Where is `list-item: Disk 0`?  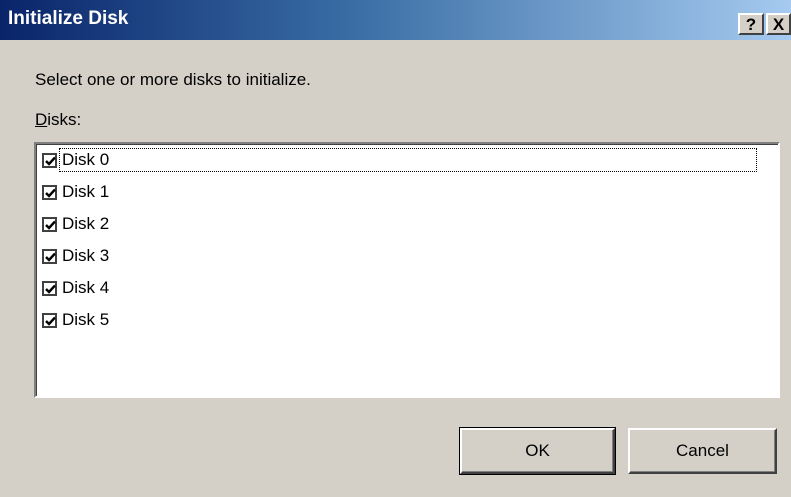 list-item: Disk 0 is located at coordinates (398, 160).